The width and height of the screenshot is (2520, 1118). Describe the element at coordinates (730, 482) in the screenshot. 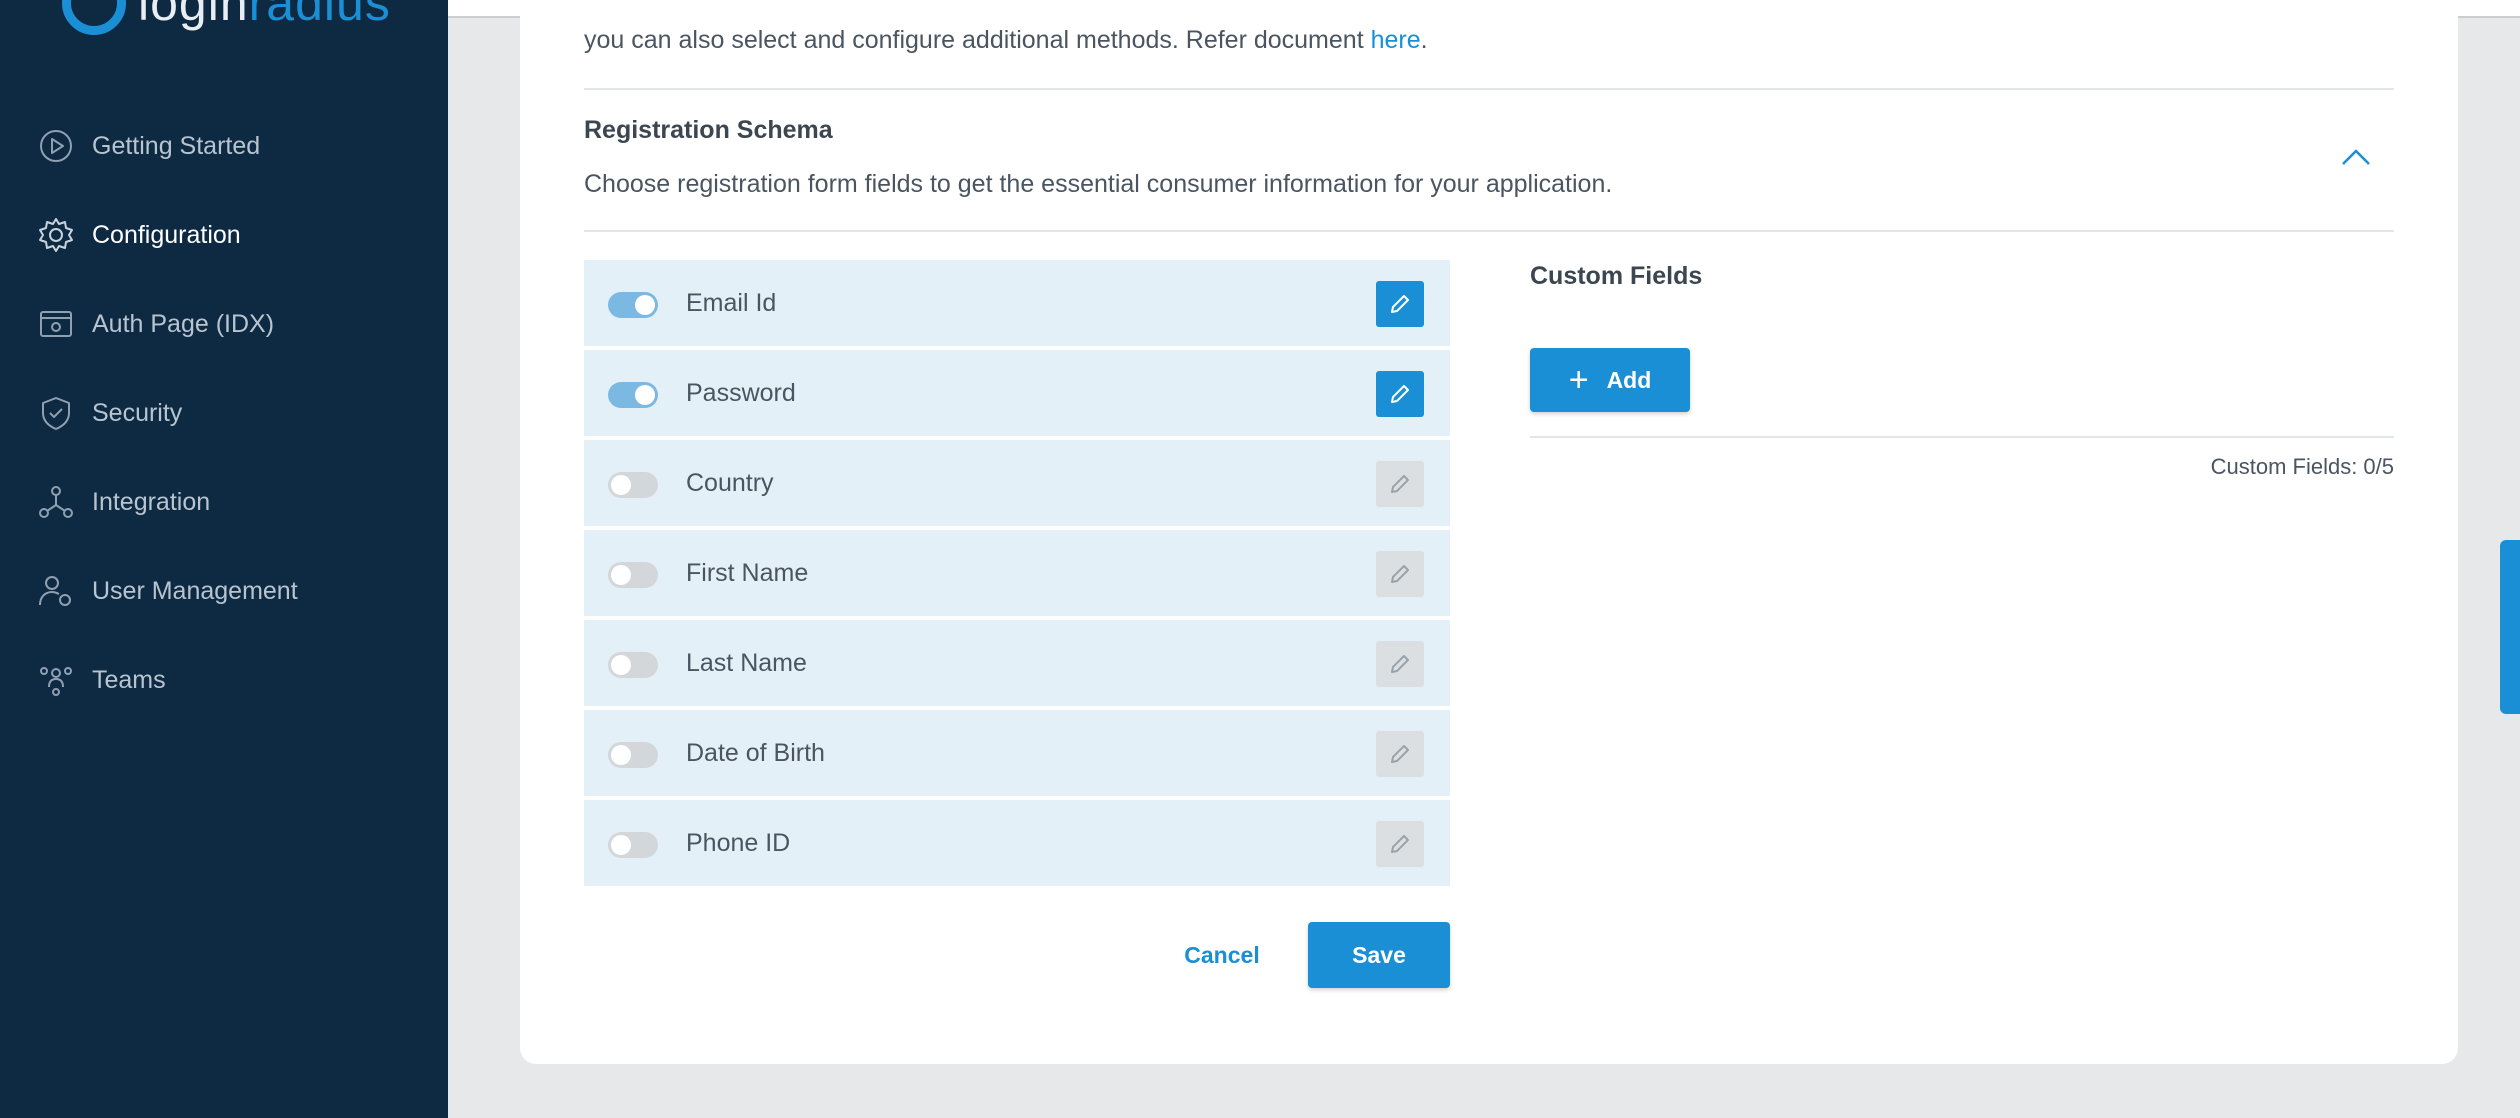

I see `field-label: Country` at that location.